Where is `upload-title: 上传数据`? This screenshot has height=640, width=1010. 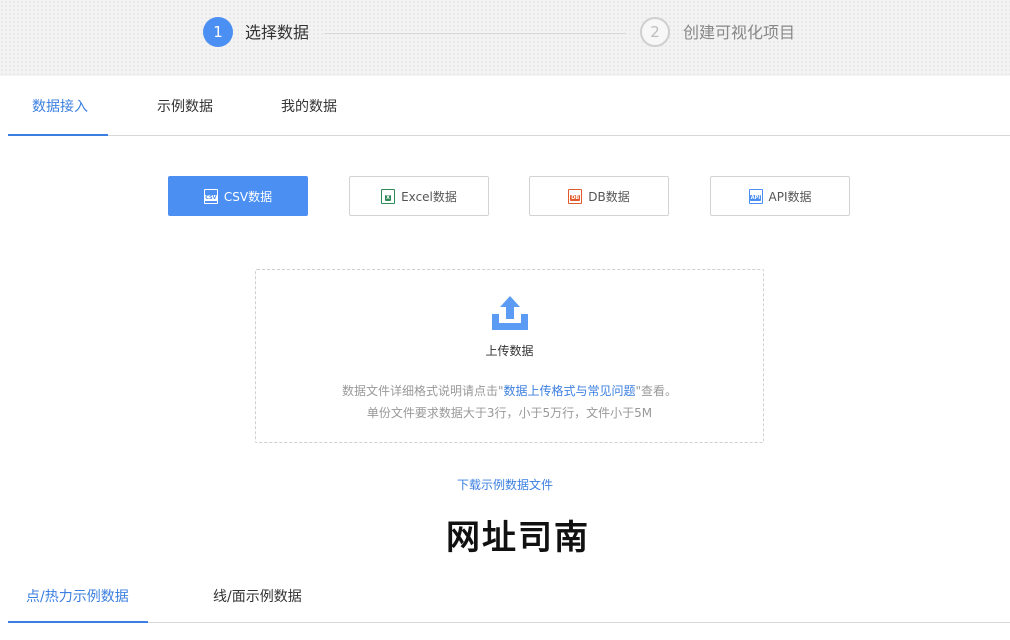 upload-title: 上传数据 is located at coordinates (509, 351).